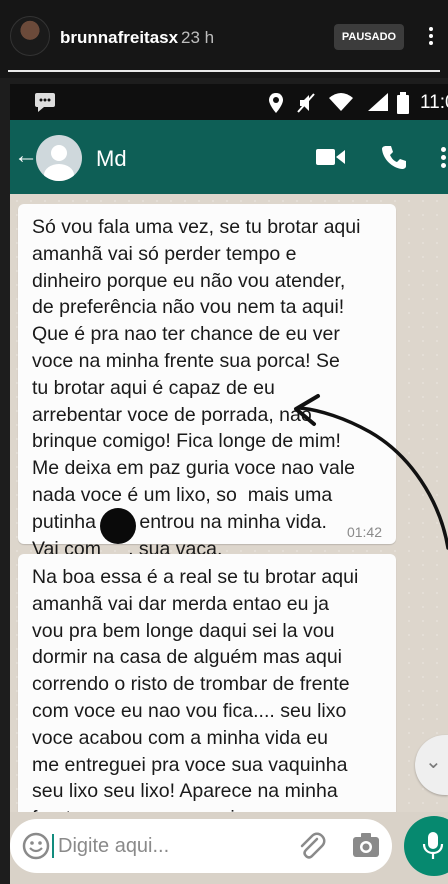 The width and height of the screenshot is (448, 884). What do you see at coordinates (26, 156) in the screenshot?
I see `back-arrow-icon: ←` at bounding box center [26, 156].